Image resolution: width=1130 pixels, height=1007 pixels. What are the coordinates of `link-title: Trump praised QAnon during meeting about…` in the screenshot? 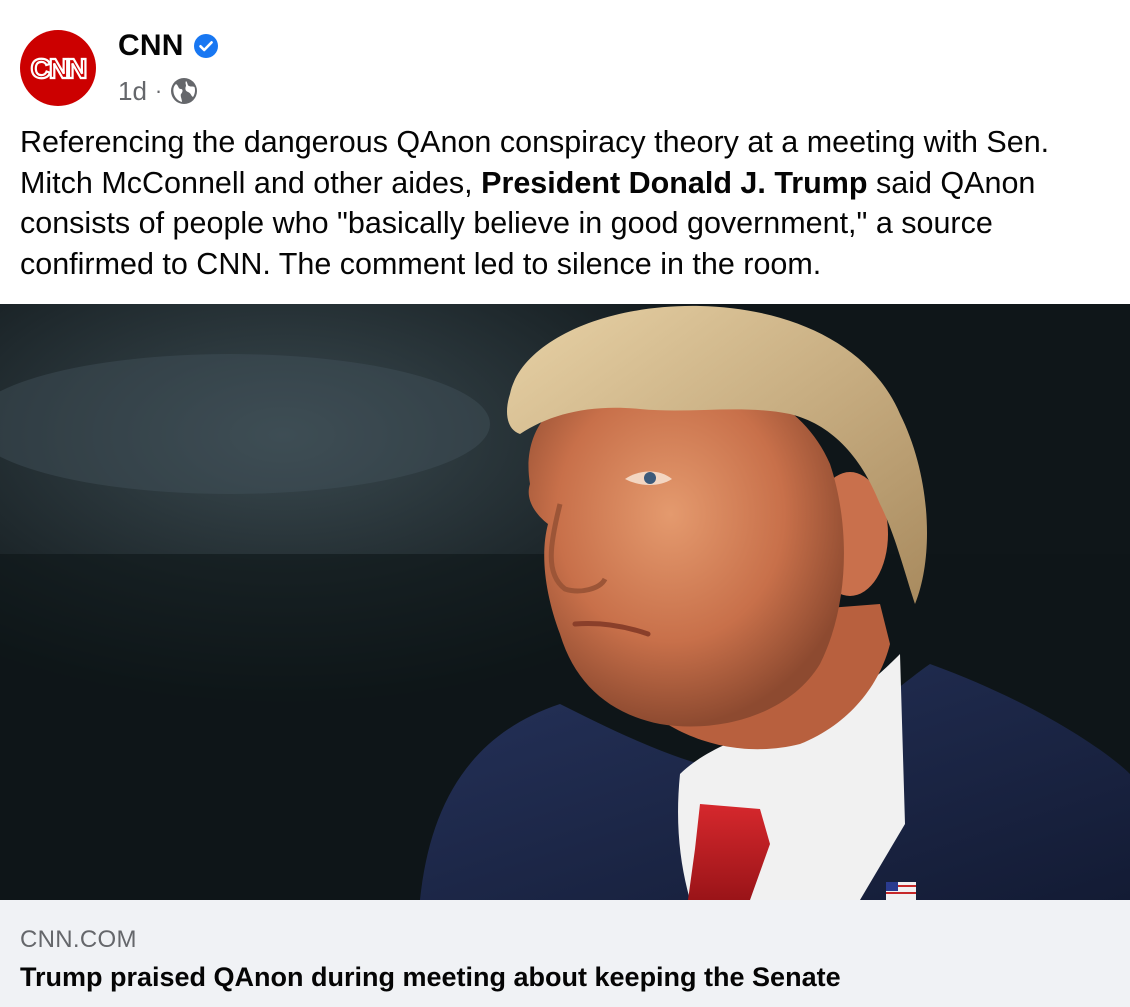 It's located at (430, 977).